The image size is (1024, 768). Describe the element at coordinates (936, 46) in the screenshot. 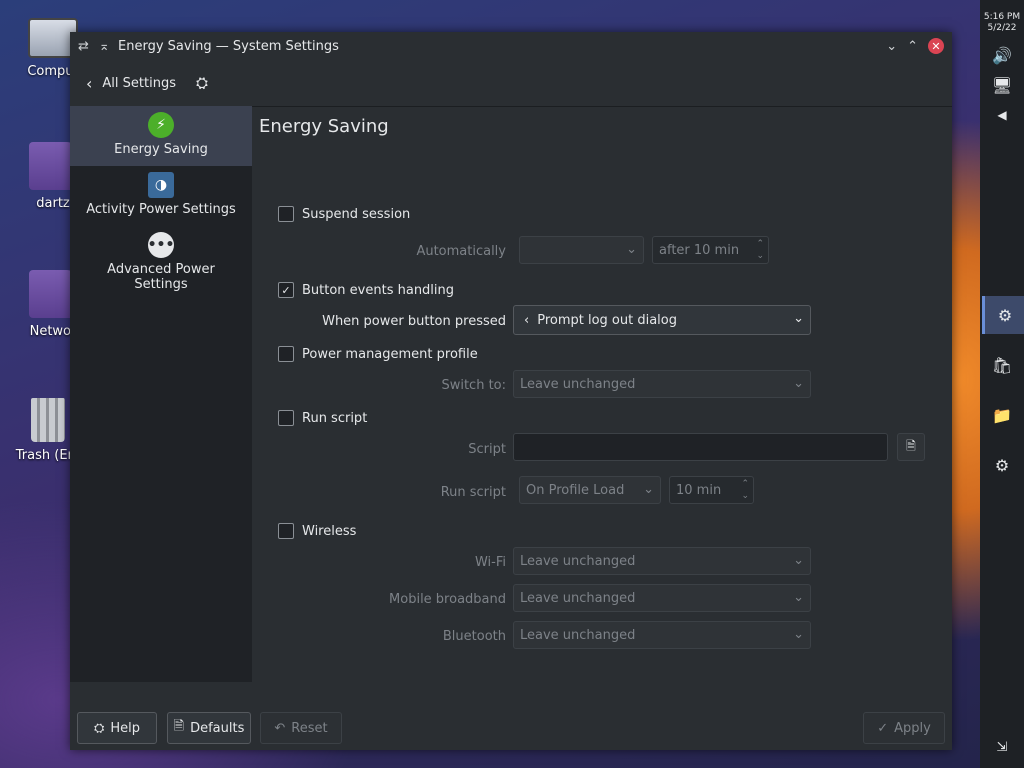

I see `close-icon: ✕` at that location.